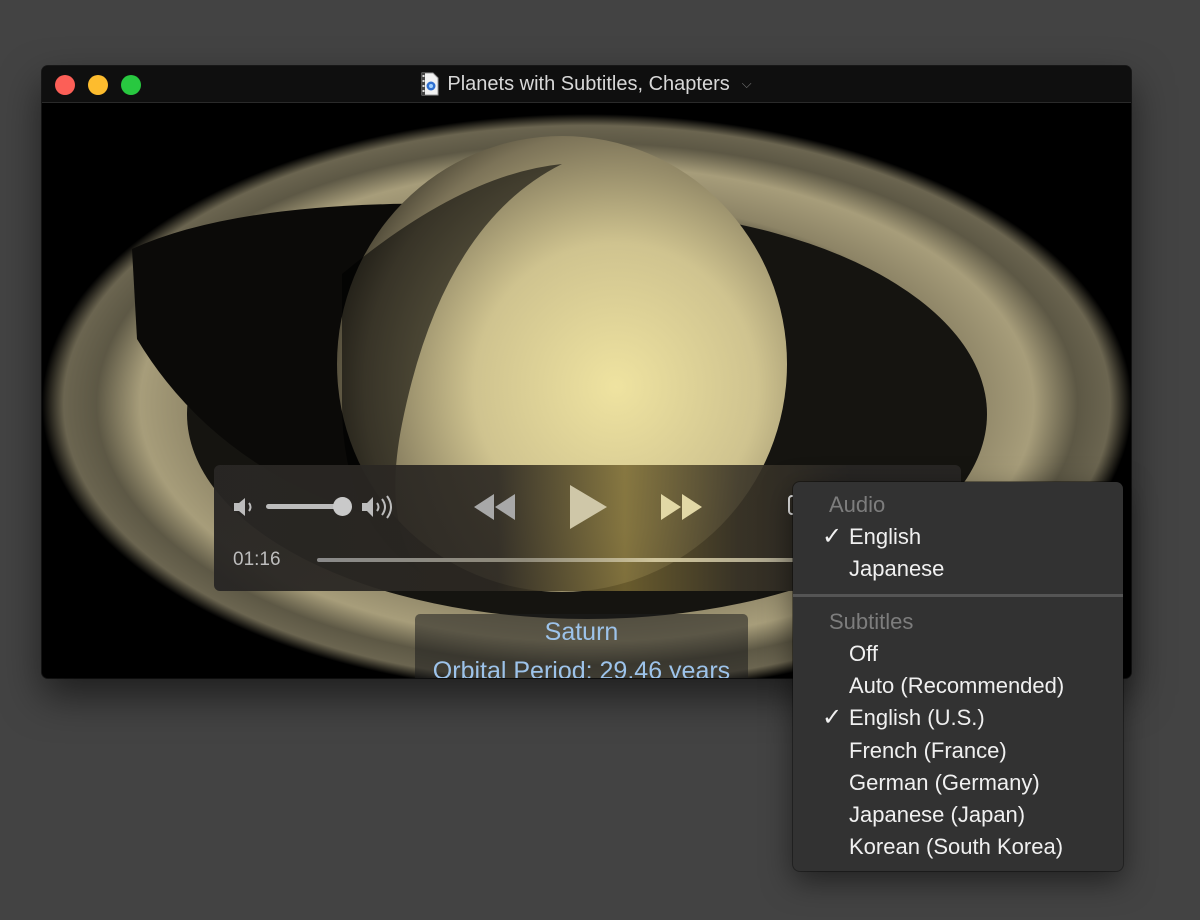  What do you see at coordinates (581, 632) in the screenshot?
I see `subtitle-line-1: Saturn` at bounding box center [581, 632].